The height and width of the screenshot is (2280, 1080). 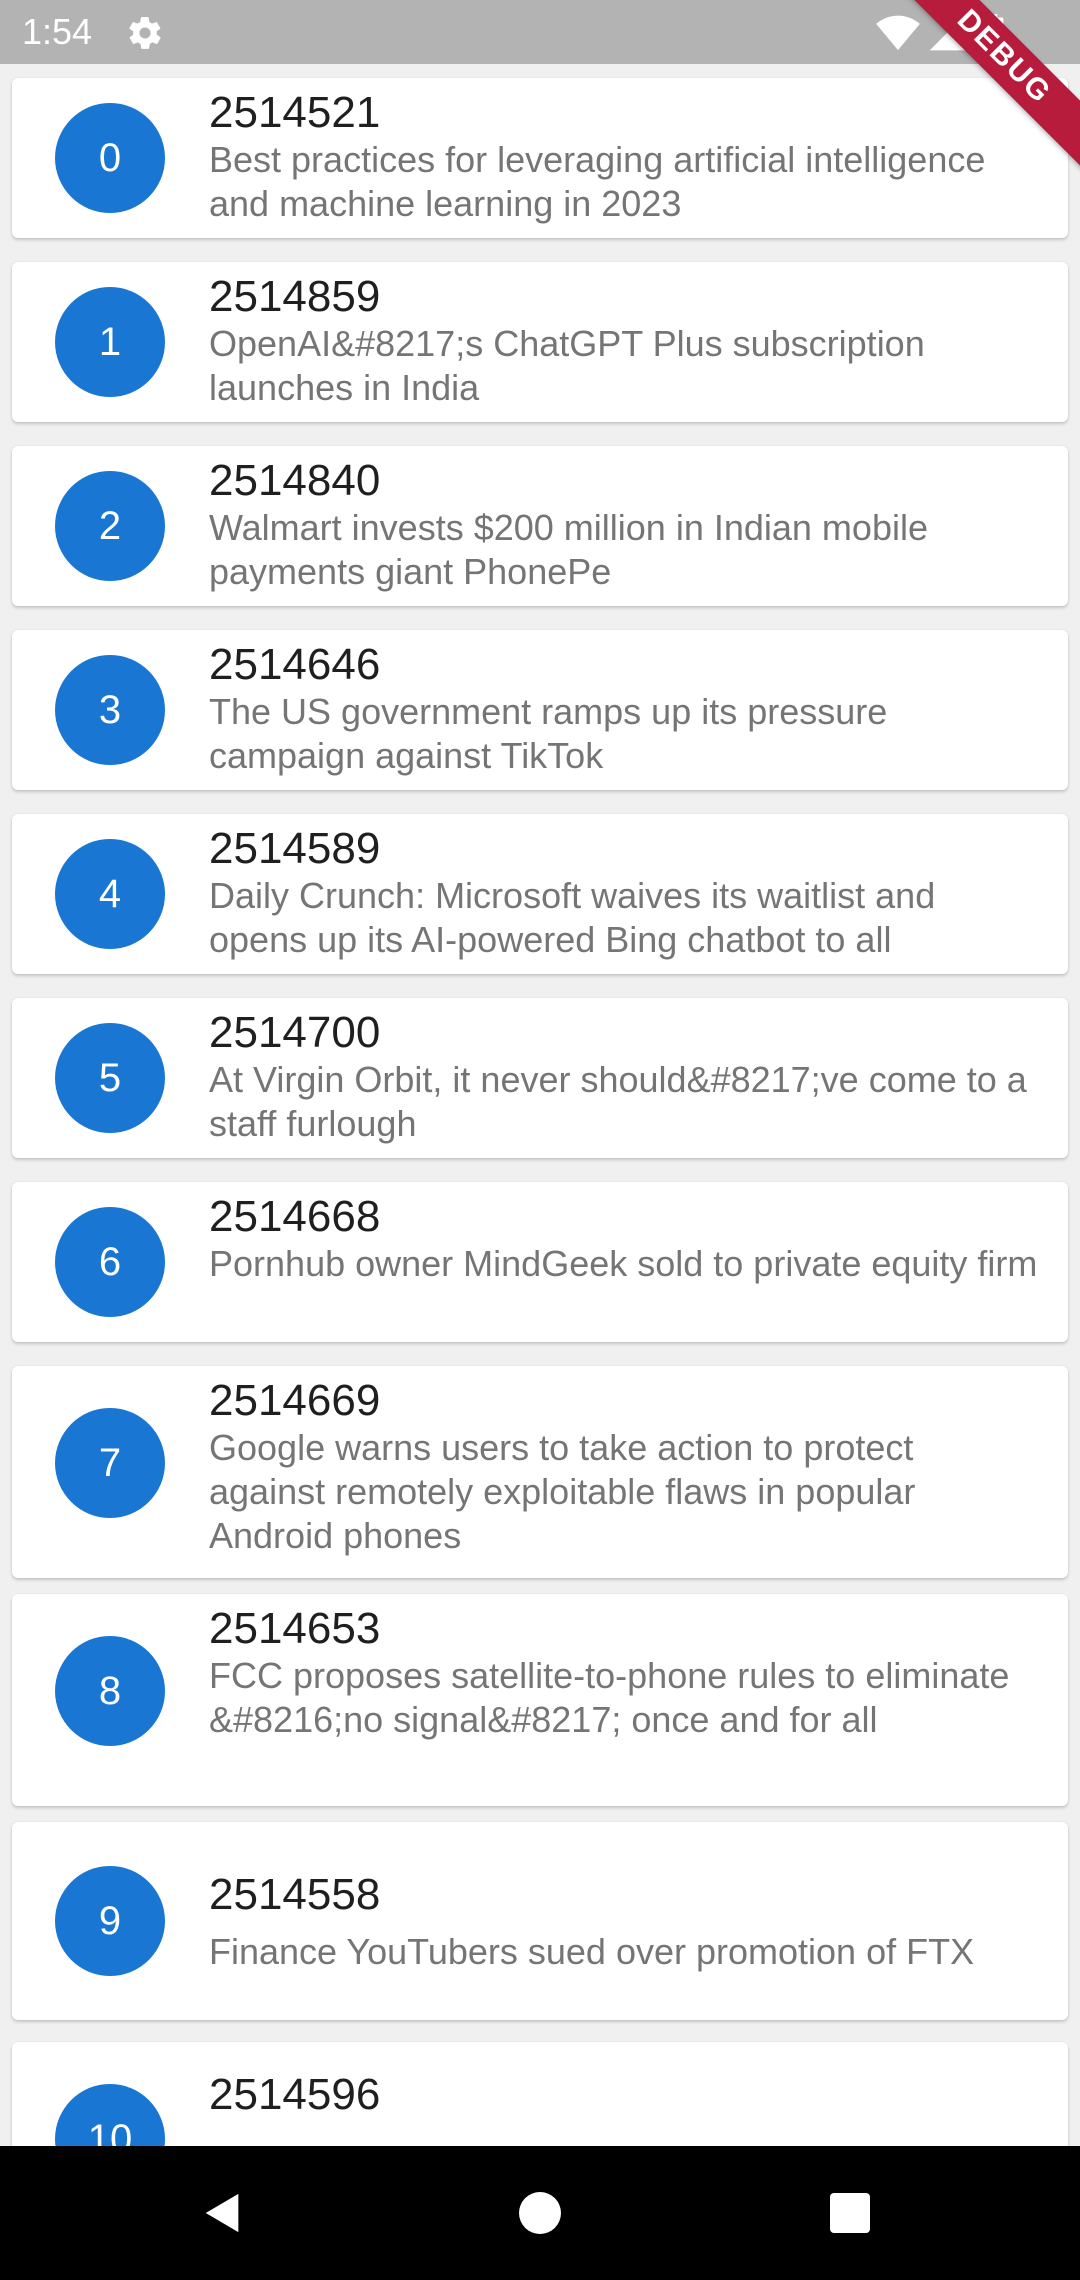 What do you see at coordinates (110, 526) in the screenshot?
I see `index-avatar: 2` at bounding box center [110, 526].